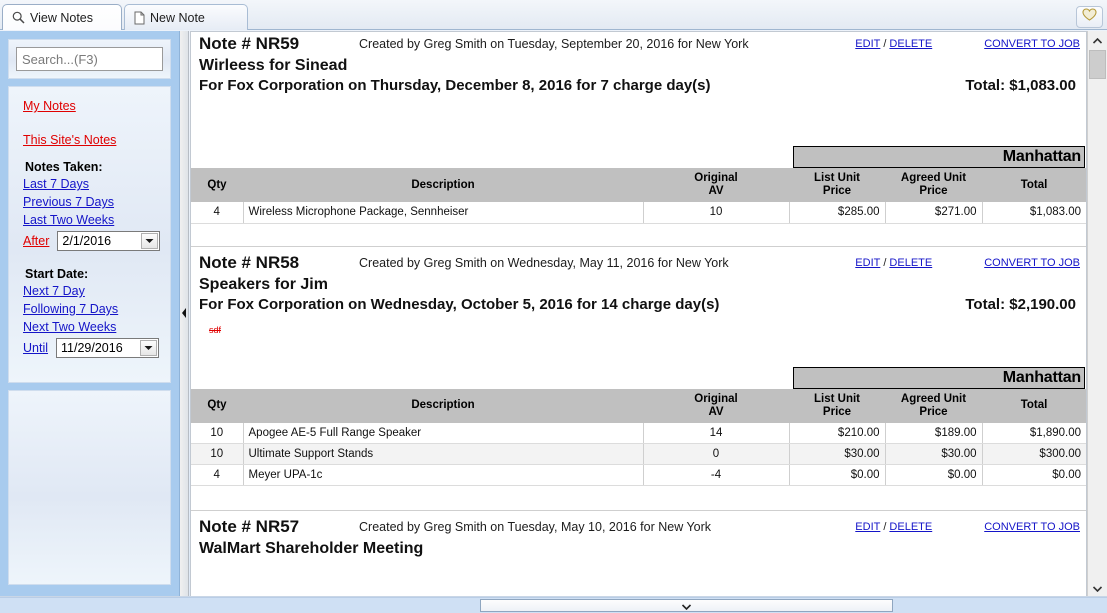 Image resolution: width=1107 pixels, height=613 pixels. Describe the element at coordinates (68, 202) in the screenshot. I see `sidebar-link-previous-7-days: Previous 7 Days` at that location.